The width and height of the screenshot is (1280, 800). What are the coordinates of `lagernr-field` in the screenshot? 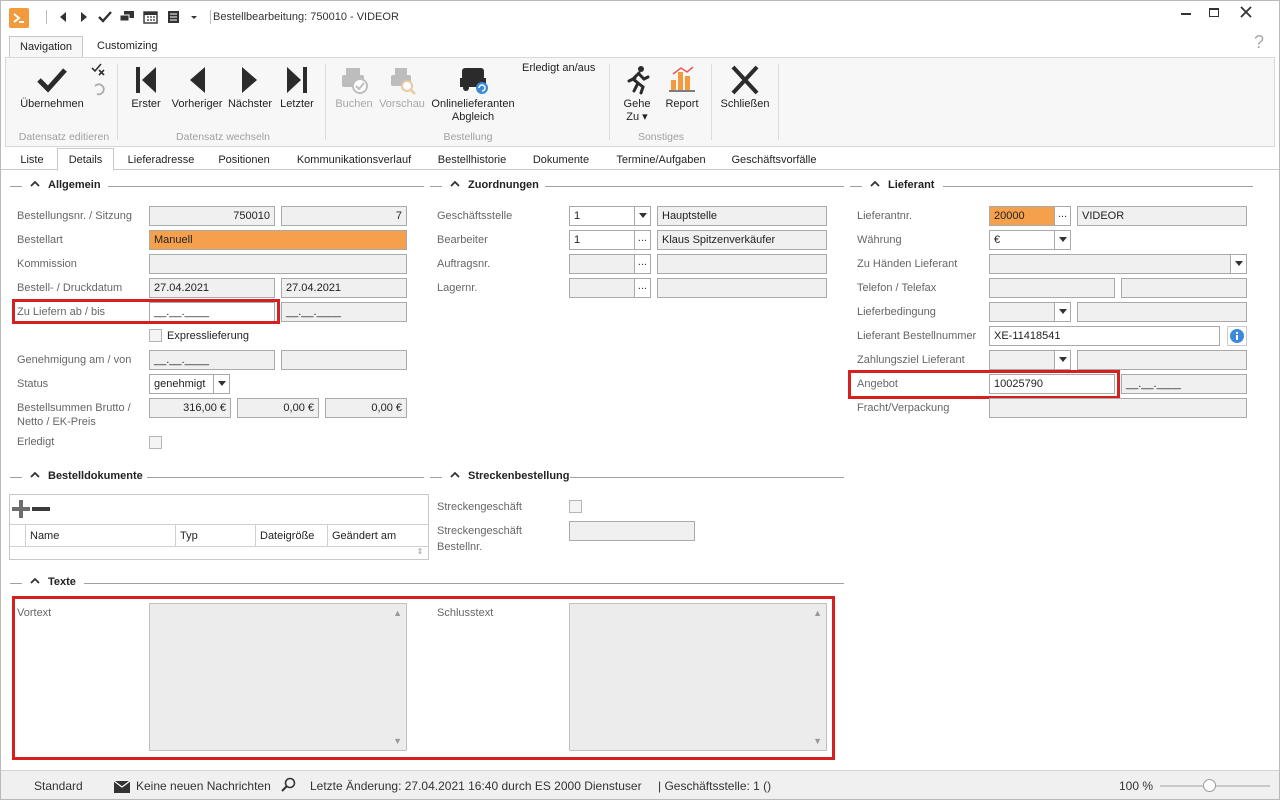 It's located at (602, 288).